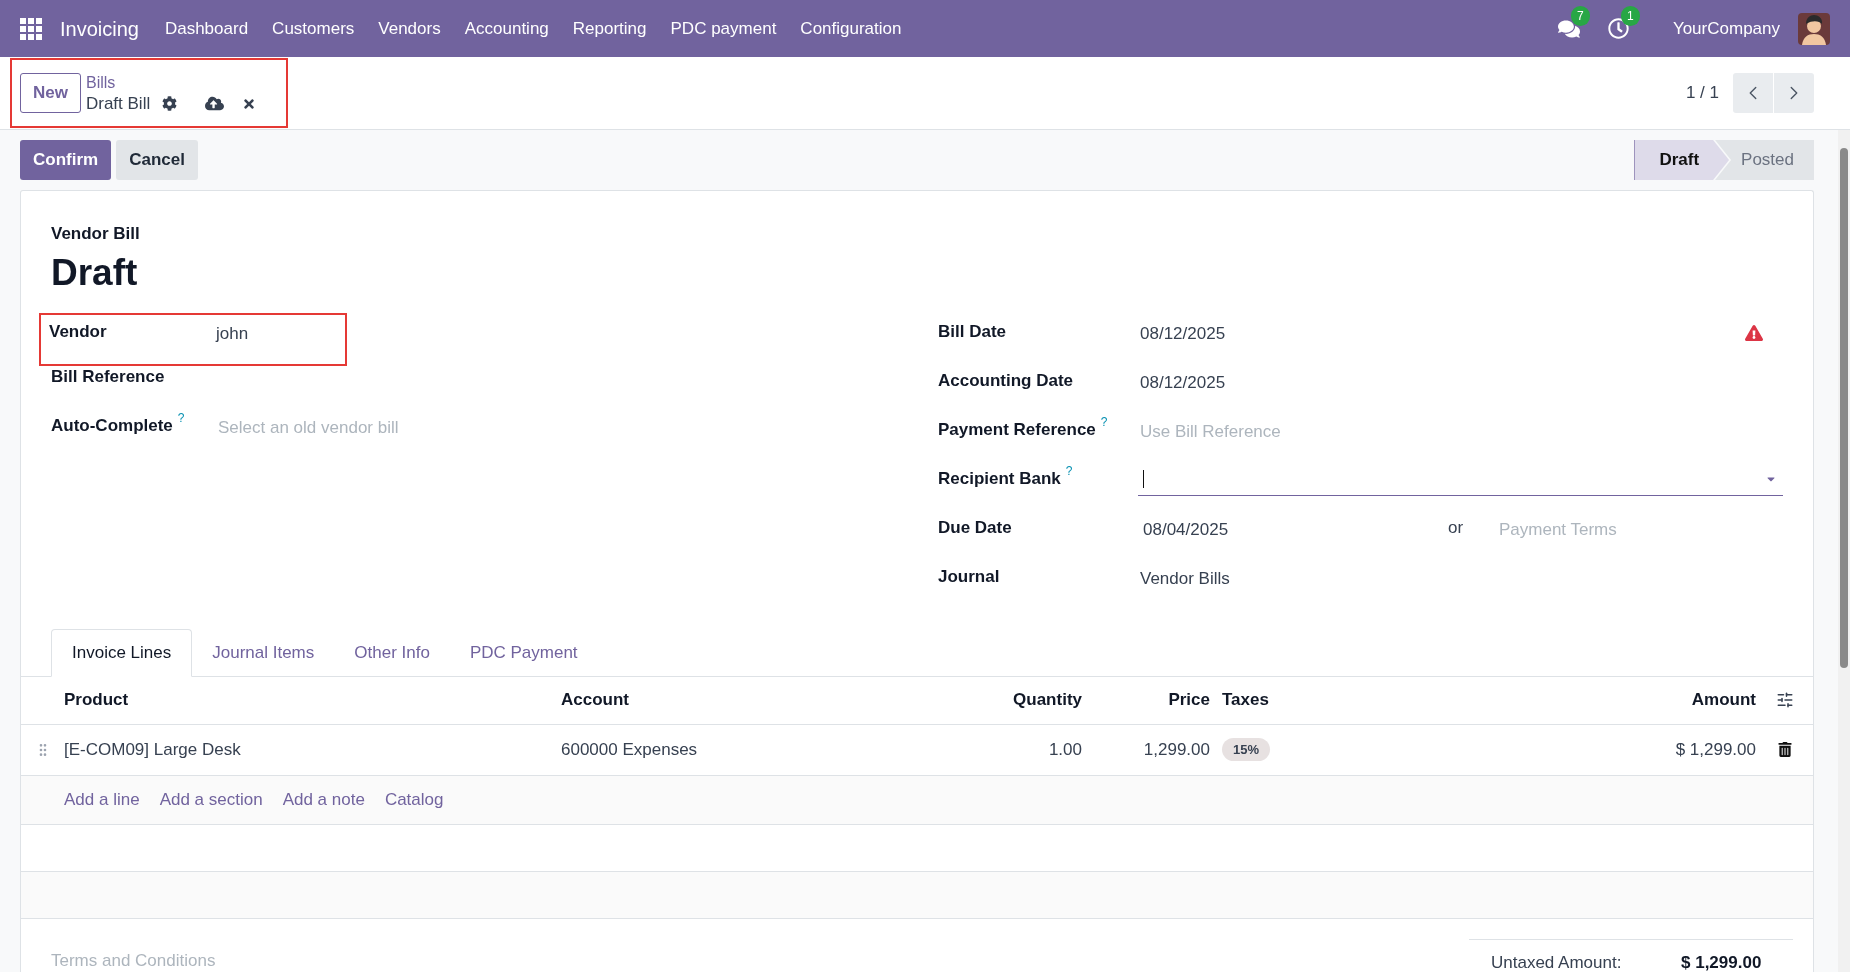 The width and height of the screenshot is (1850, 972). I want to click on column-header: Product, so click(96, 700).